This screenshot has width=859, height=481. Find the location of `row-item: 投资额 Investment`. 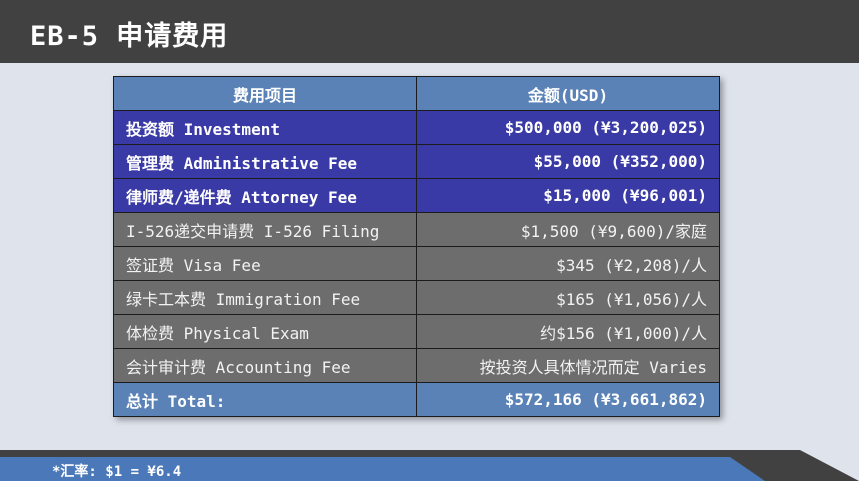

row-item: 投资额 Investment is located at coordinates (265, 127).